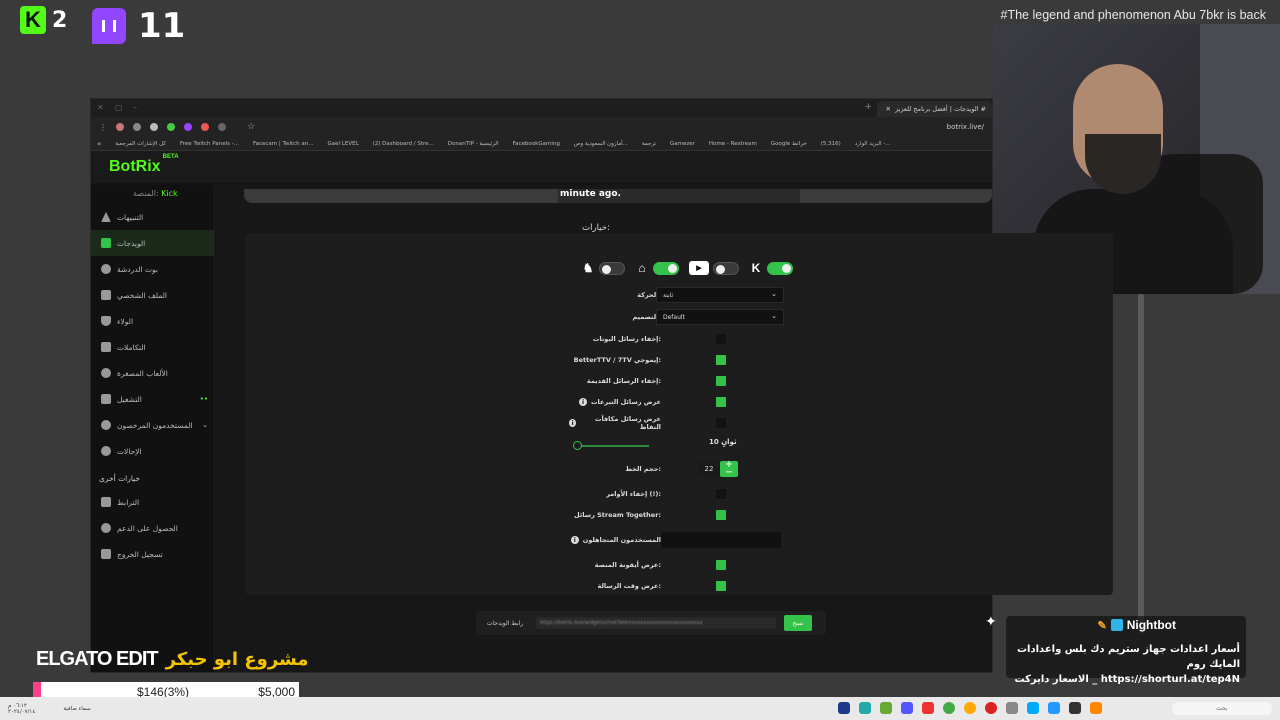  I want to click on close-window-icon: ✕, so click(101, 108).